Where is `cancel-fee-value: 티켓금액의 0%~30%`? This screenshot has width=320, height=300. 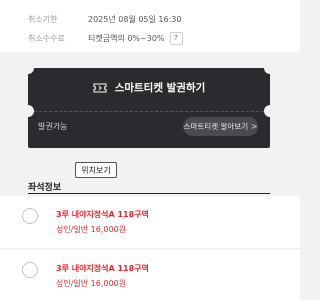 cancel-fee-value: 티켓금액의 0%~30% is located at coordinates (126, 38).